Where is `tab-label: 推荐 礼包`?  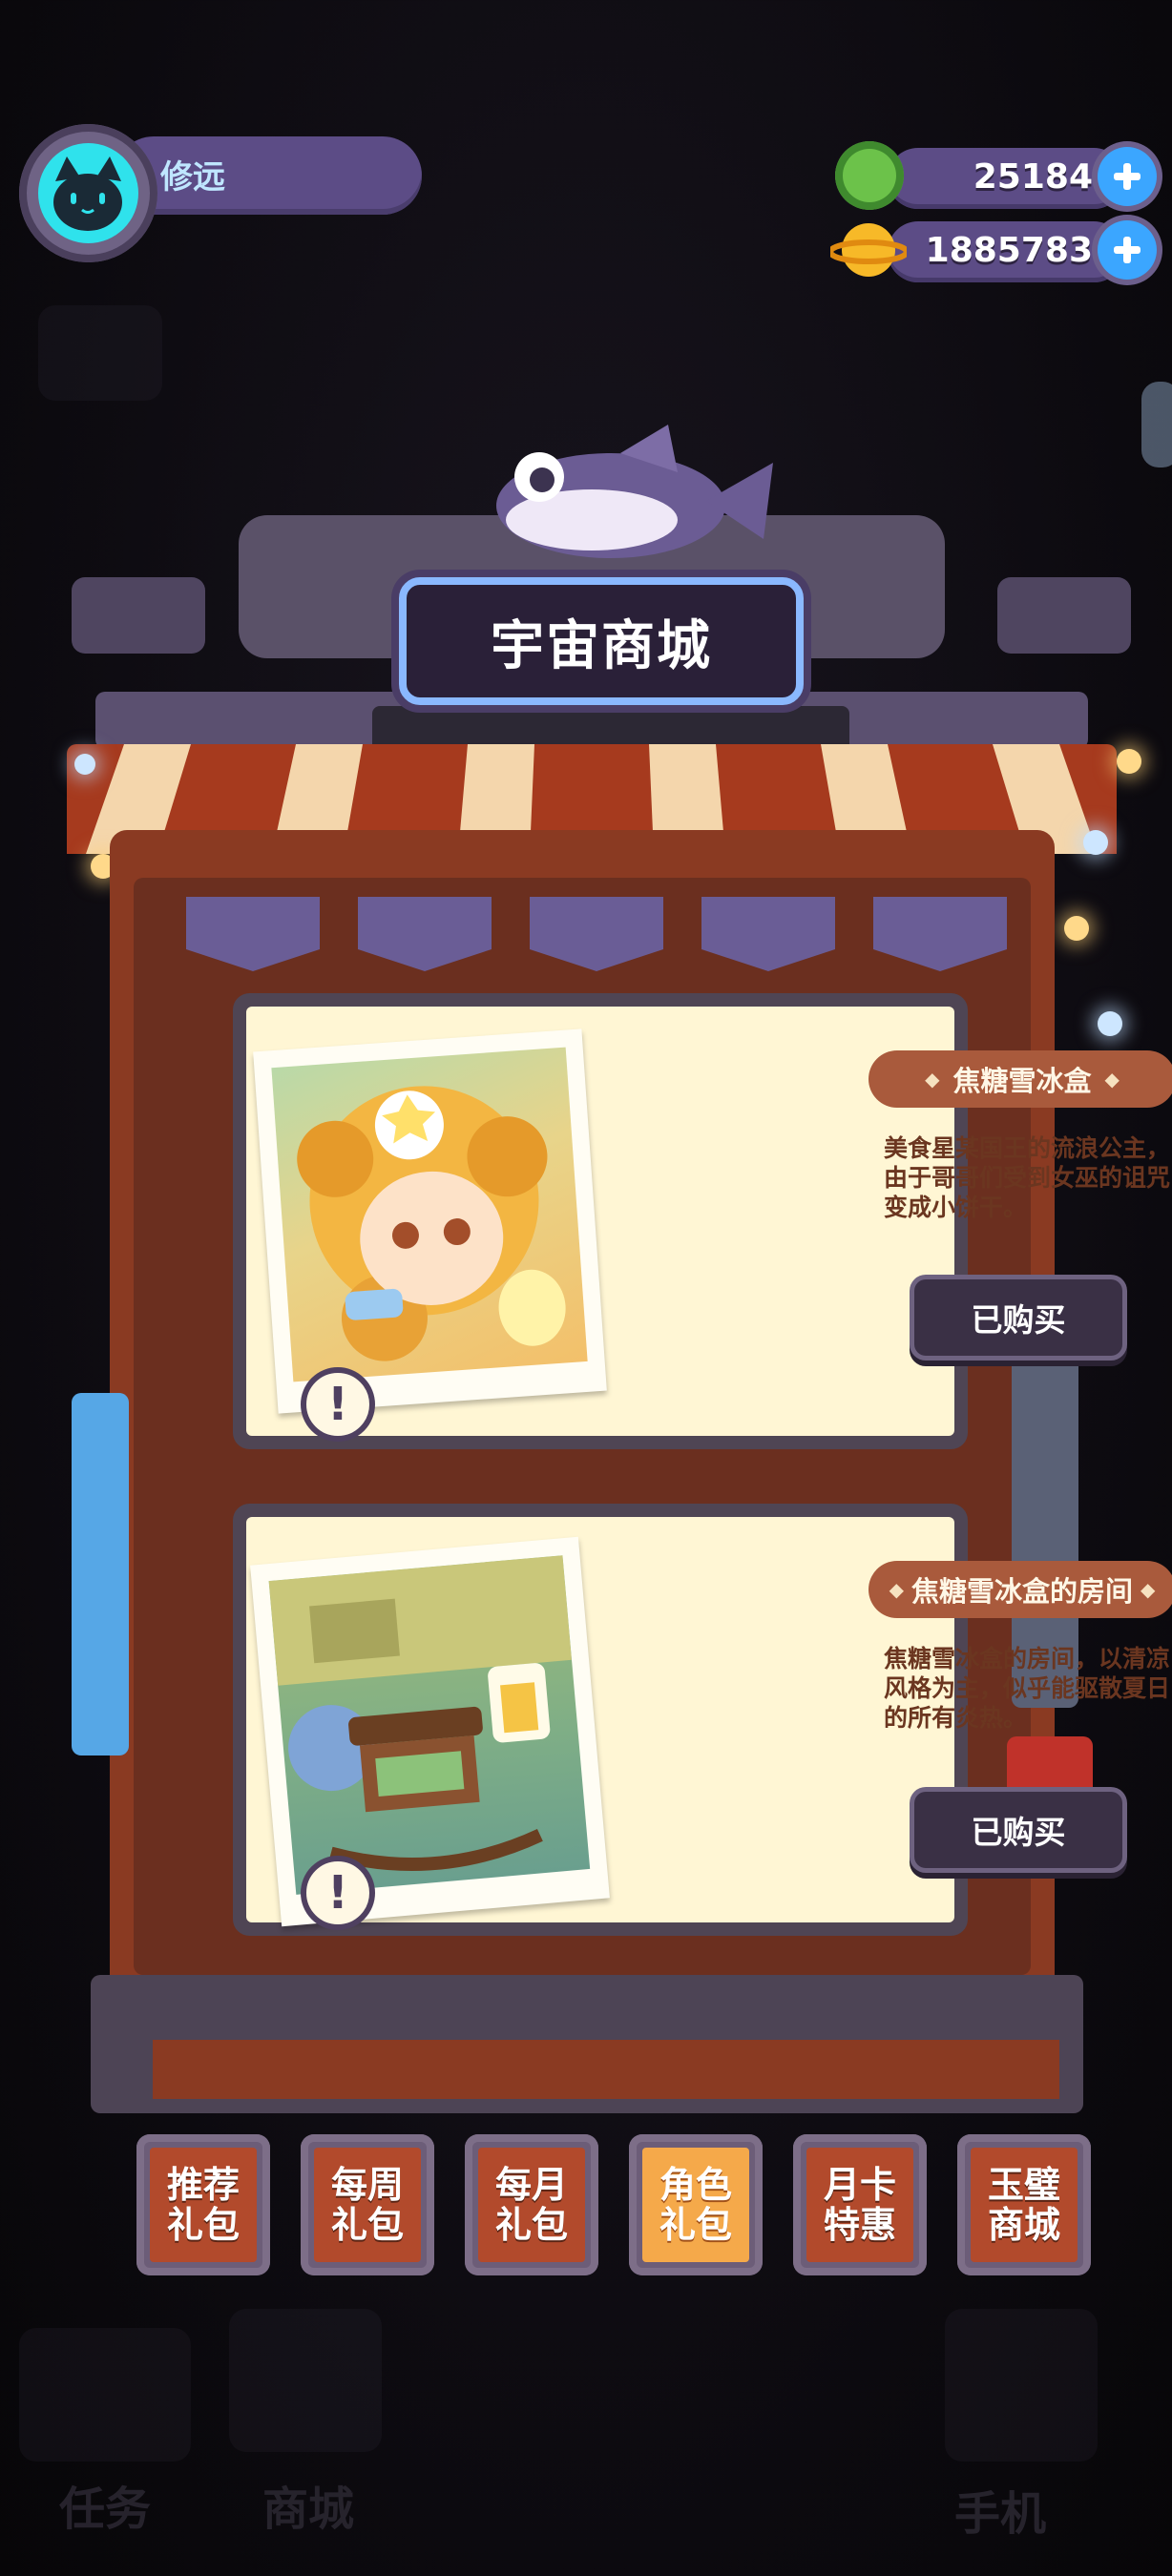
tab-label: 推荐 礼包 is located at coordinates (203, 2205).